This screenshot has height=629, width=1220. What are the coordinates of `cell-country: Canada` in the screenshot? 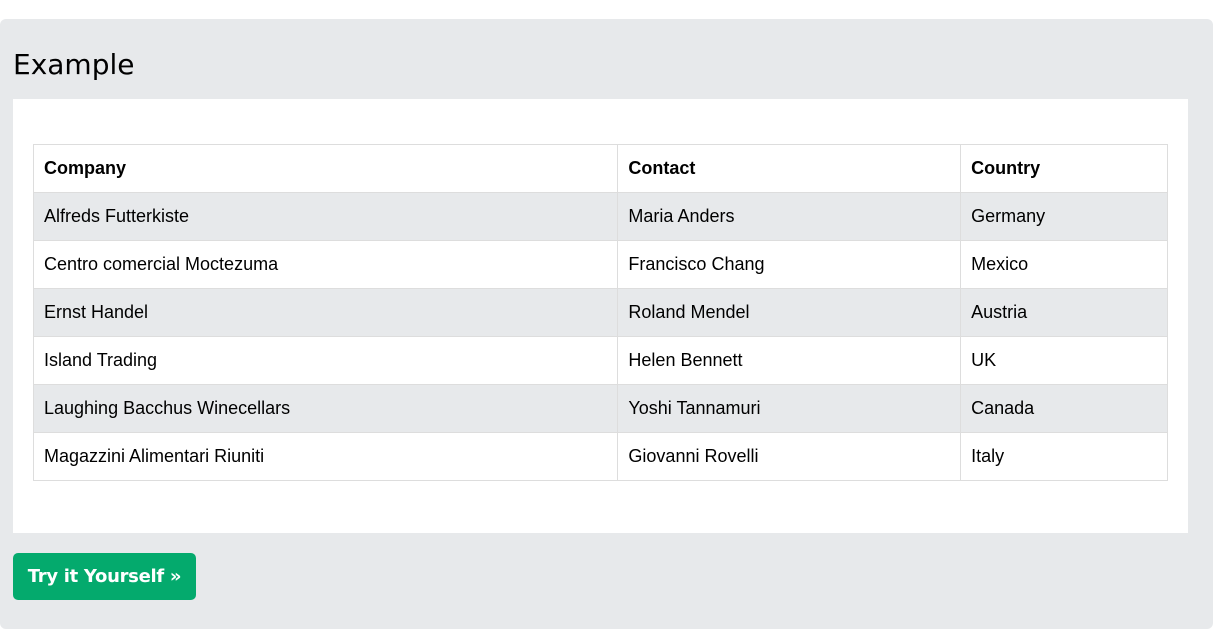 It's located at (1064, 408).